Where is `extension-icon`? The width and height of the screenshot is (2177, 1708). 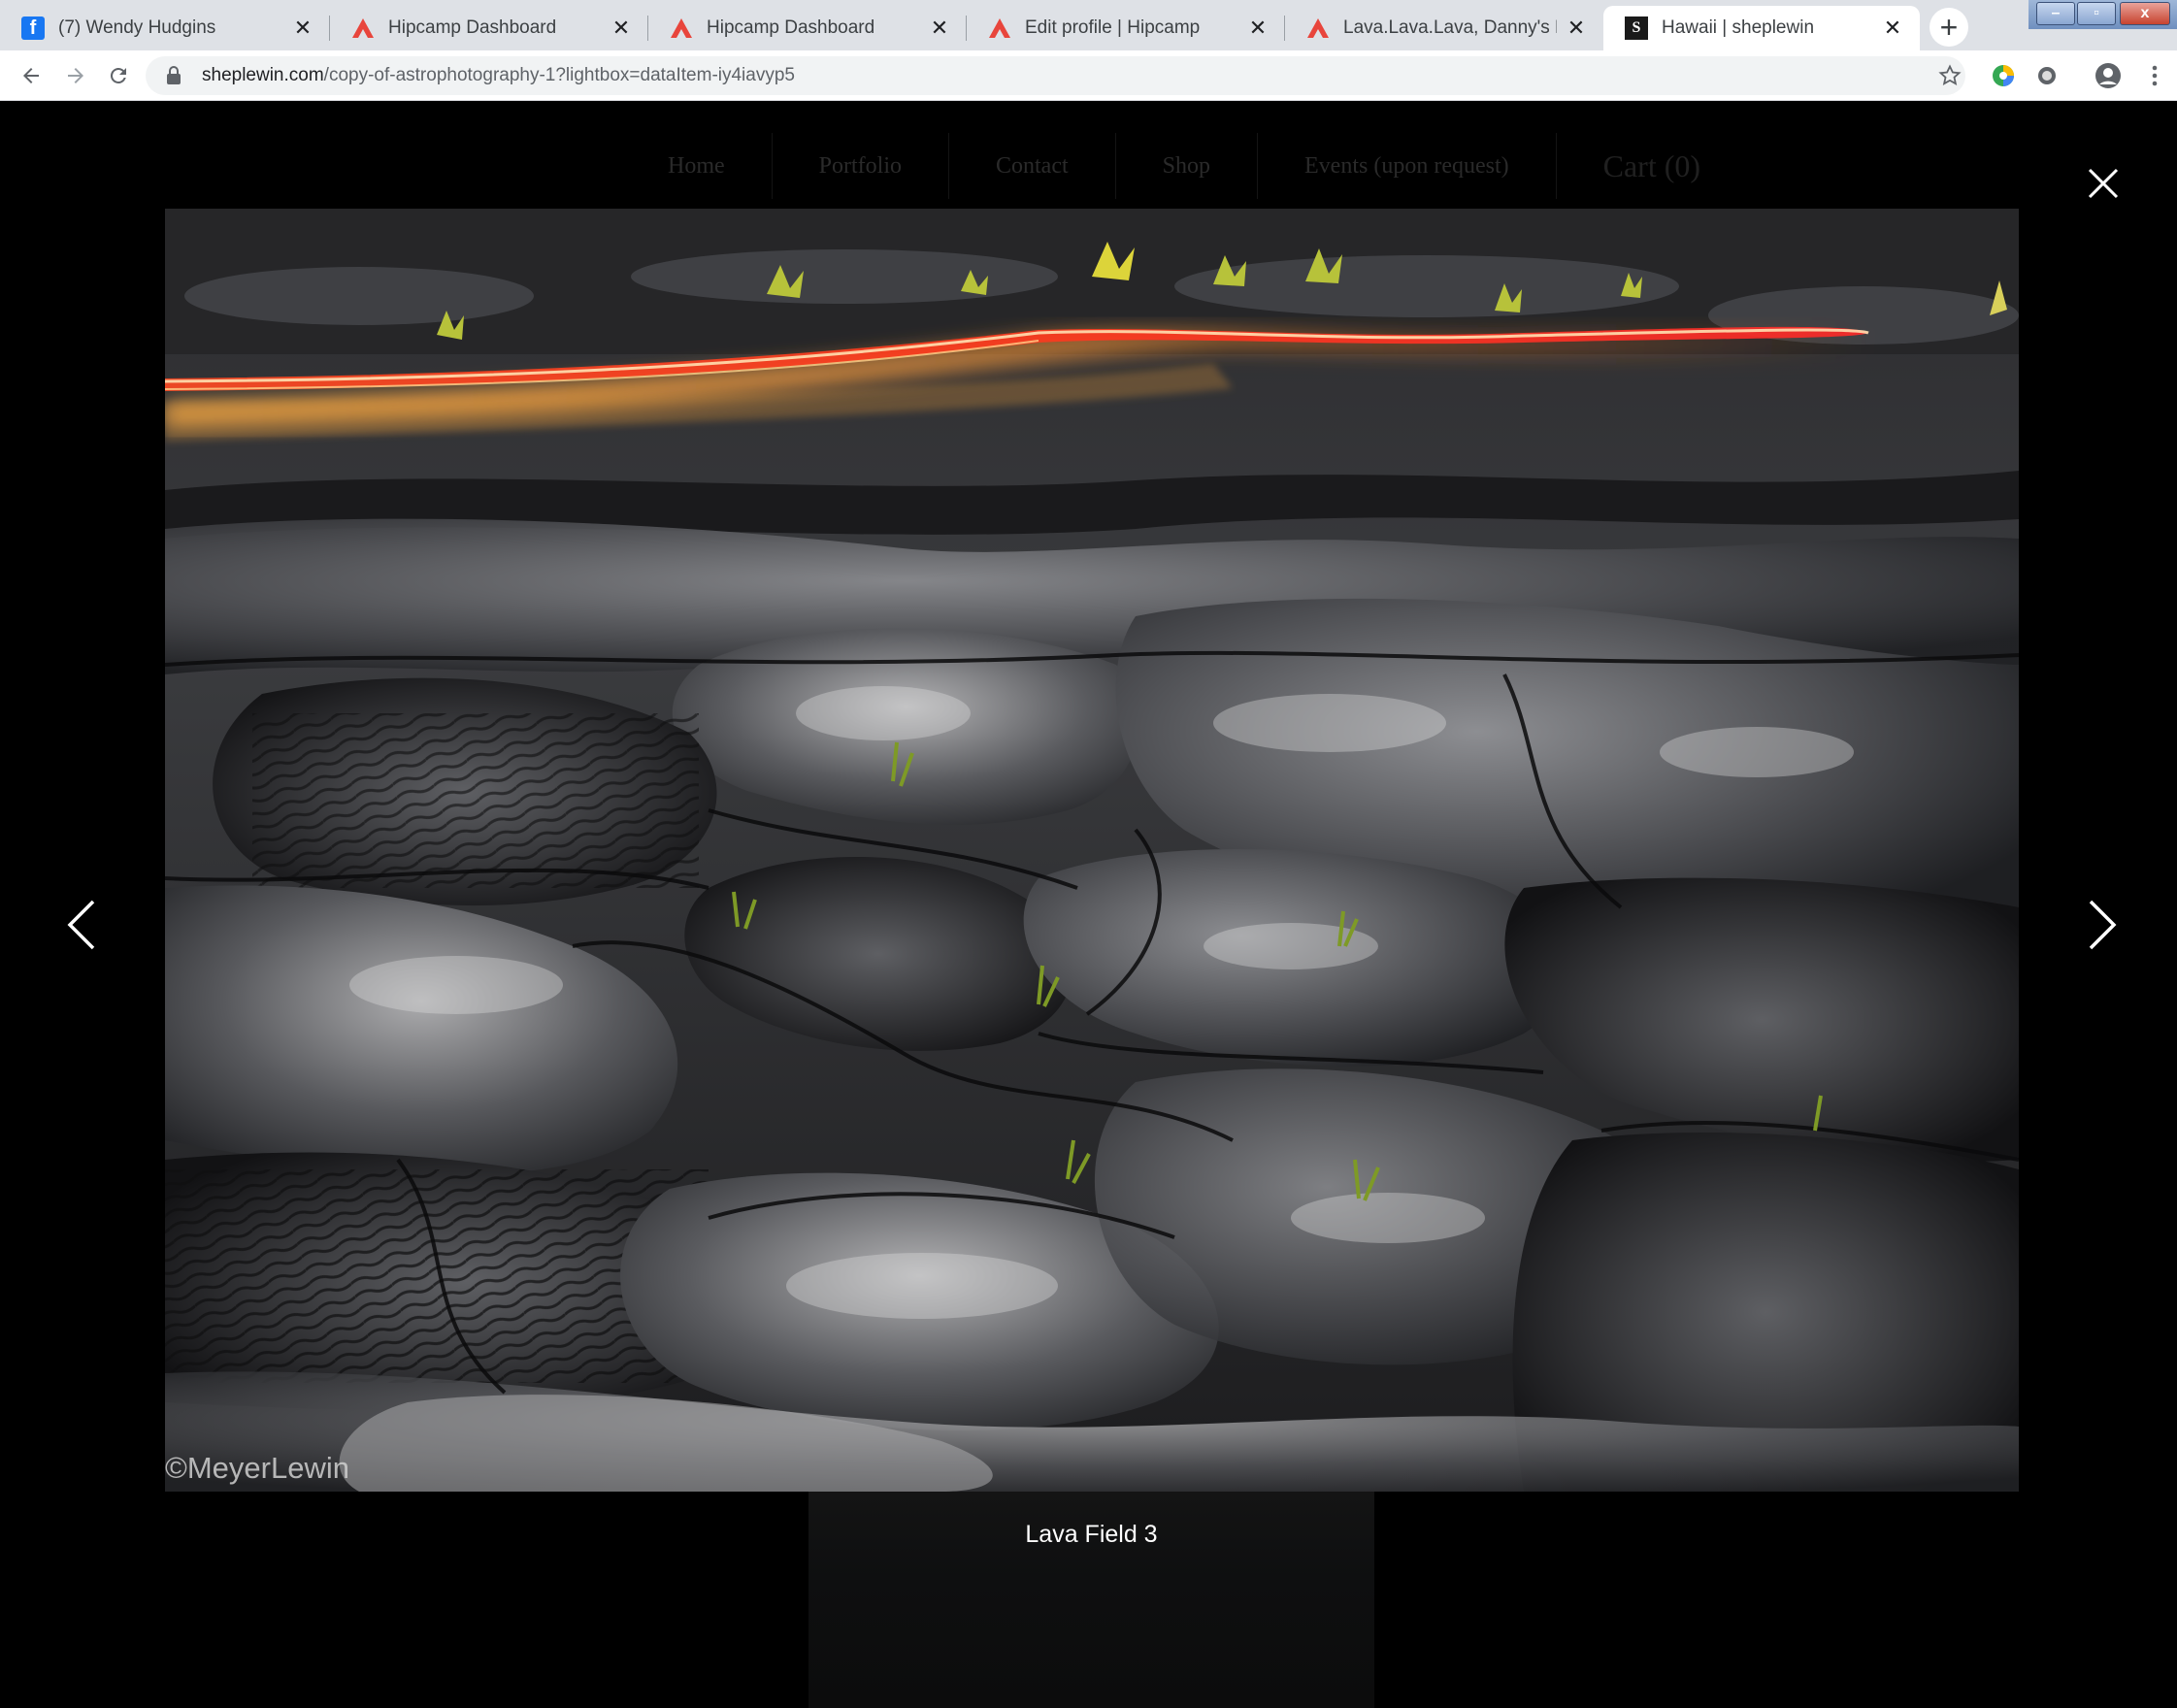 extension-icon is located at coordinates (2003, 75).